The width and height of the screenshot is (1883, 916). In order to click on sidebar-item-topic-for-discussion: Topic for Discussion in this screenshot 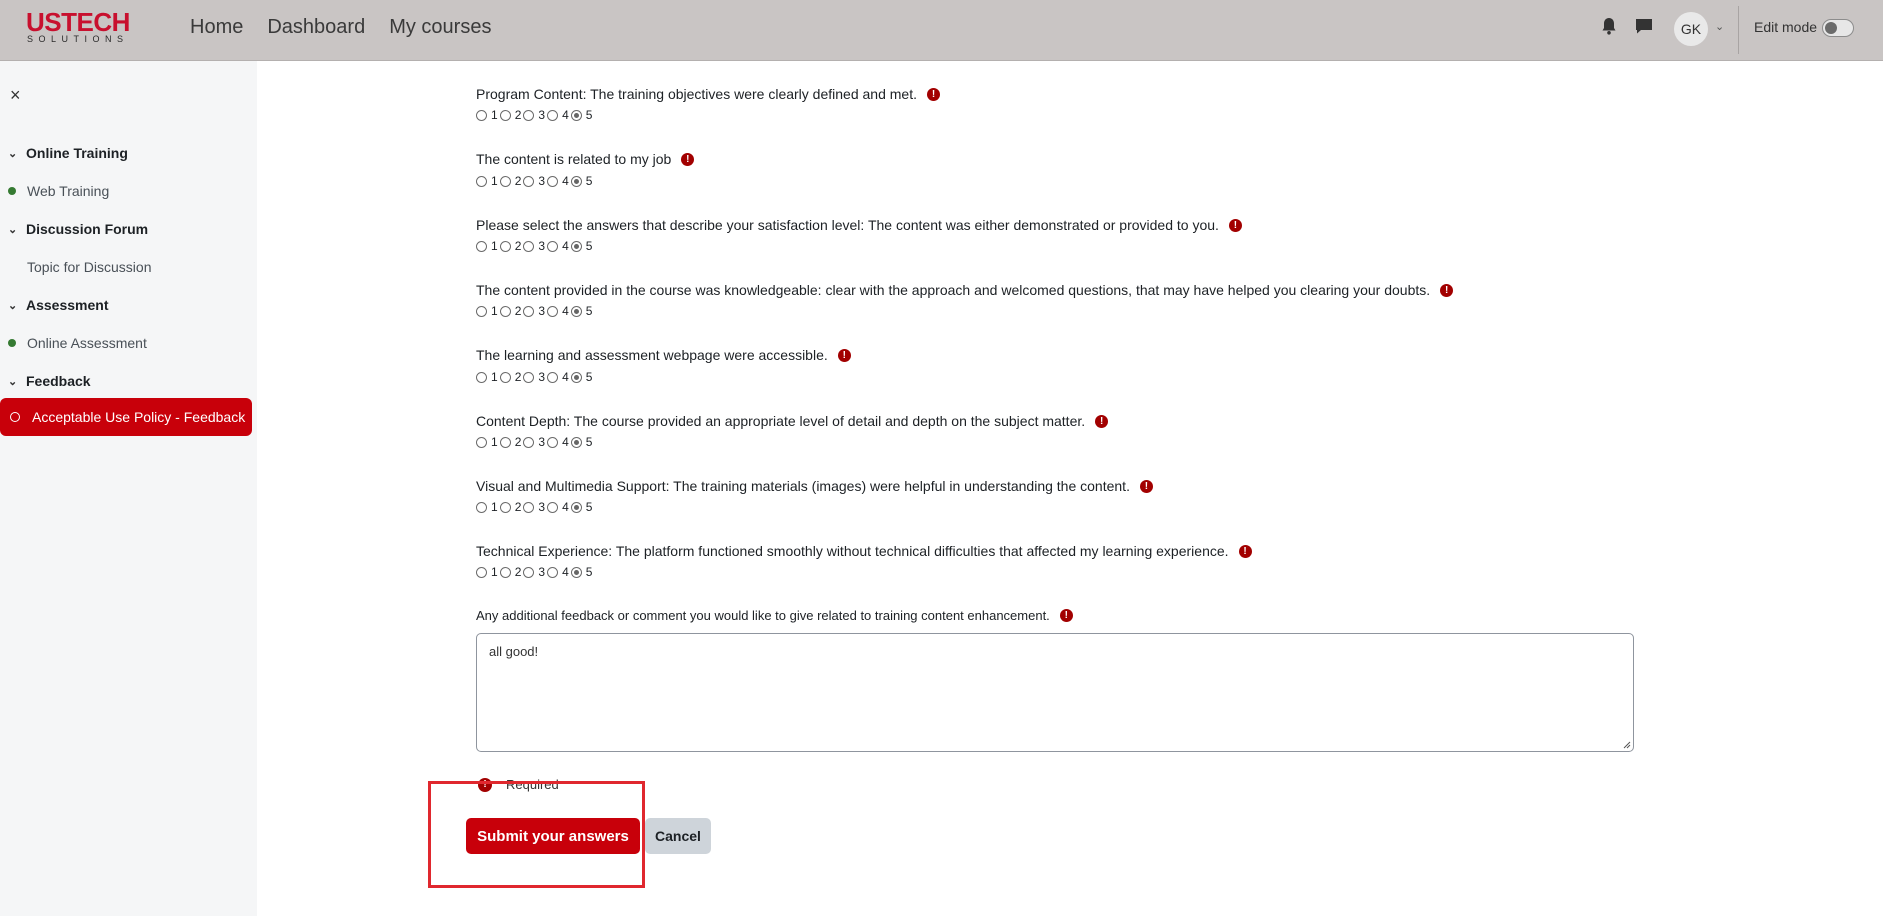, I will do `click(80, 267)`.